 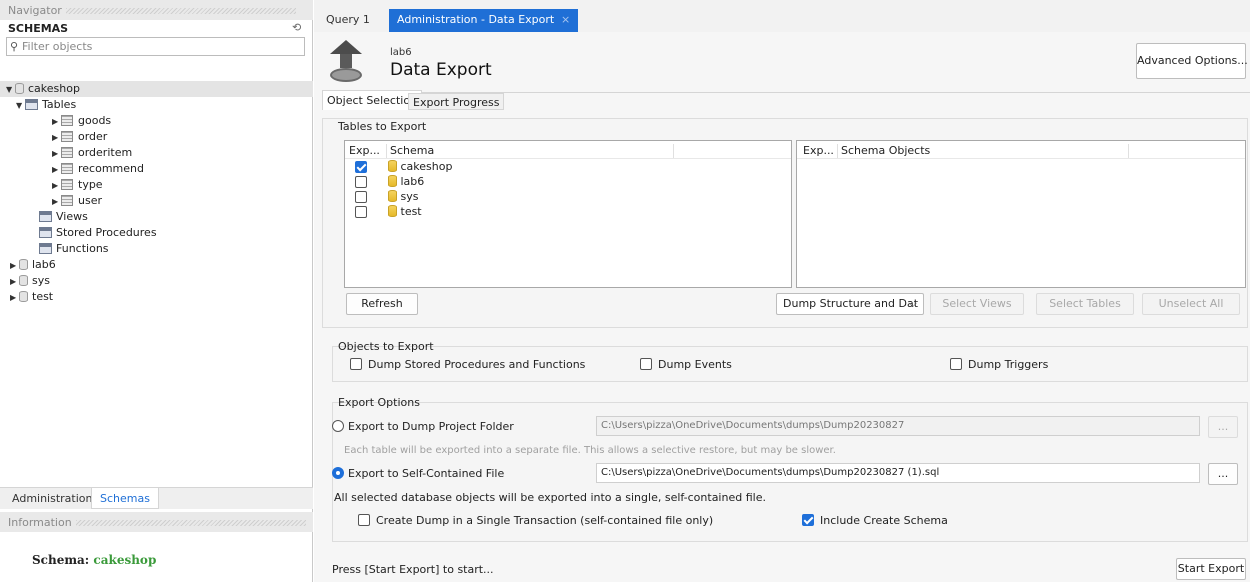 I want to click on schema-list: Exp... Schema cakeshop lab6 sys test, so click(x=568, y=214).